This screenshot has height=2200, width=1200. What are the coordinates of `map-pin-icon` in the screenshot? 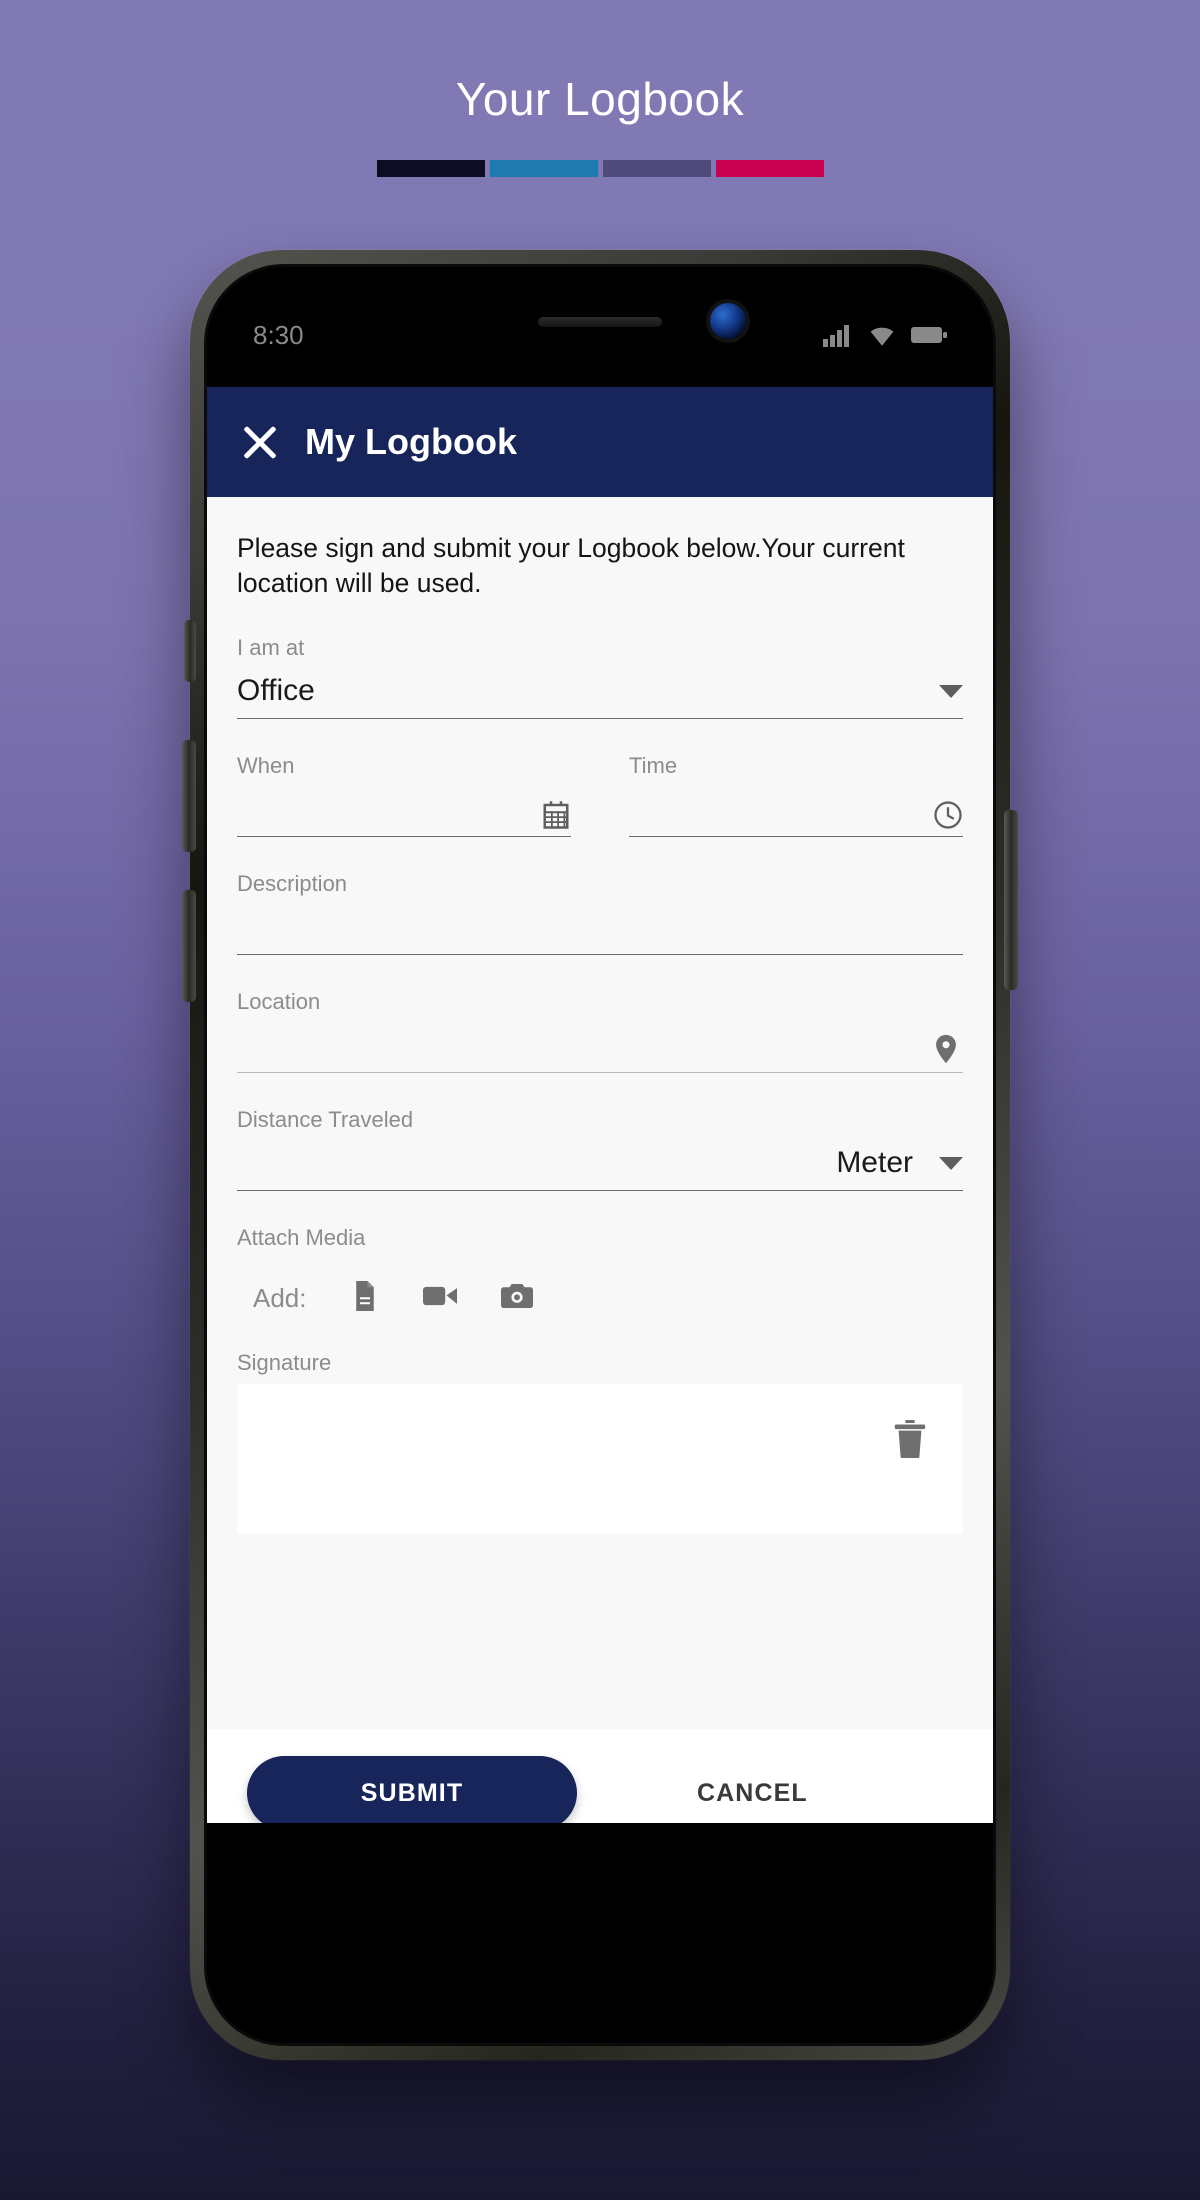 It's located at (946, 1049).